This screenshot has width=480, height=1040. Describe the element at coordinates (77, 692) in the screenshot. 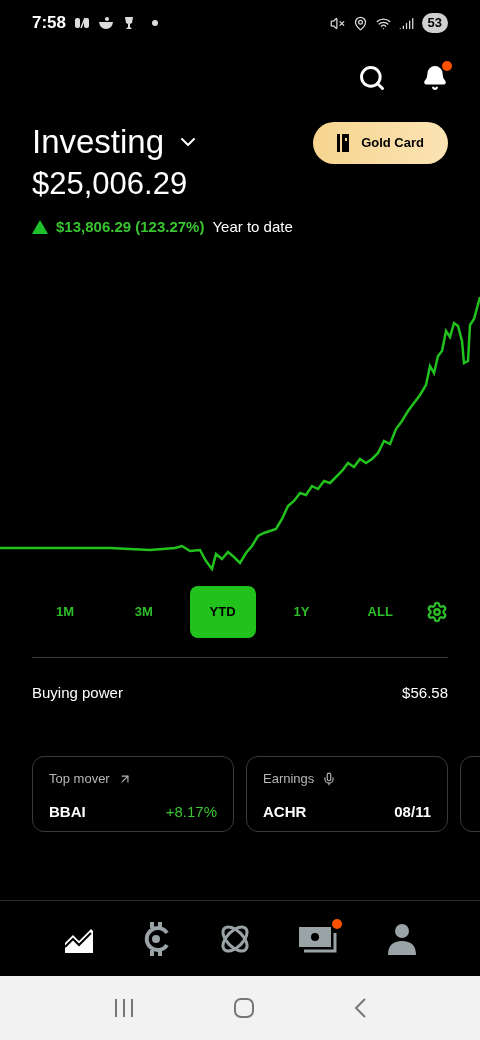

I see `buying-power-label: Buying power` at that location.